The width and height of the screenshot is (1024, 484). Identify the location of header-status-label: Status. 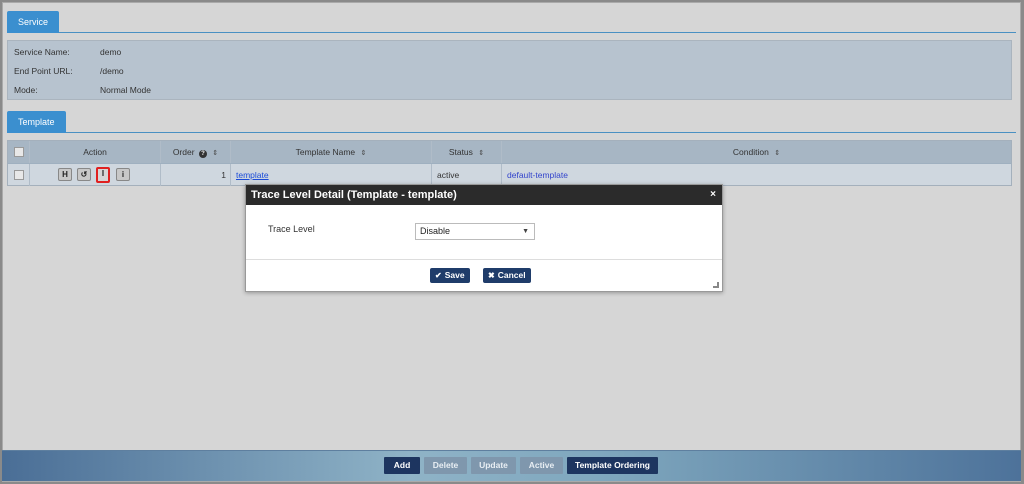
(460, 152).